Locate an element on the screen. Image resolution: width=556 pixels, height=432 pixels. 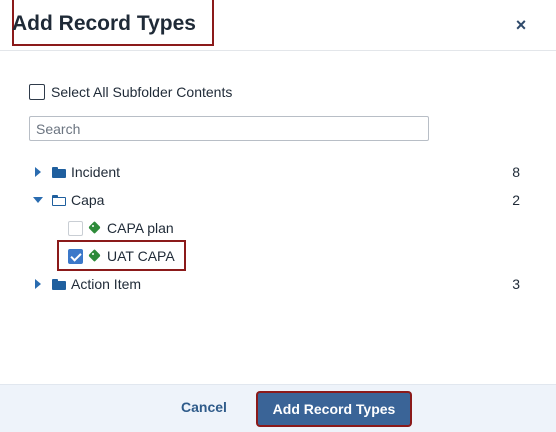
add-record-types-button: Add Record Types is located at coordinates (334, 409).